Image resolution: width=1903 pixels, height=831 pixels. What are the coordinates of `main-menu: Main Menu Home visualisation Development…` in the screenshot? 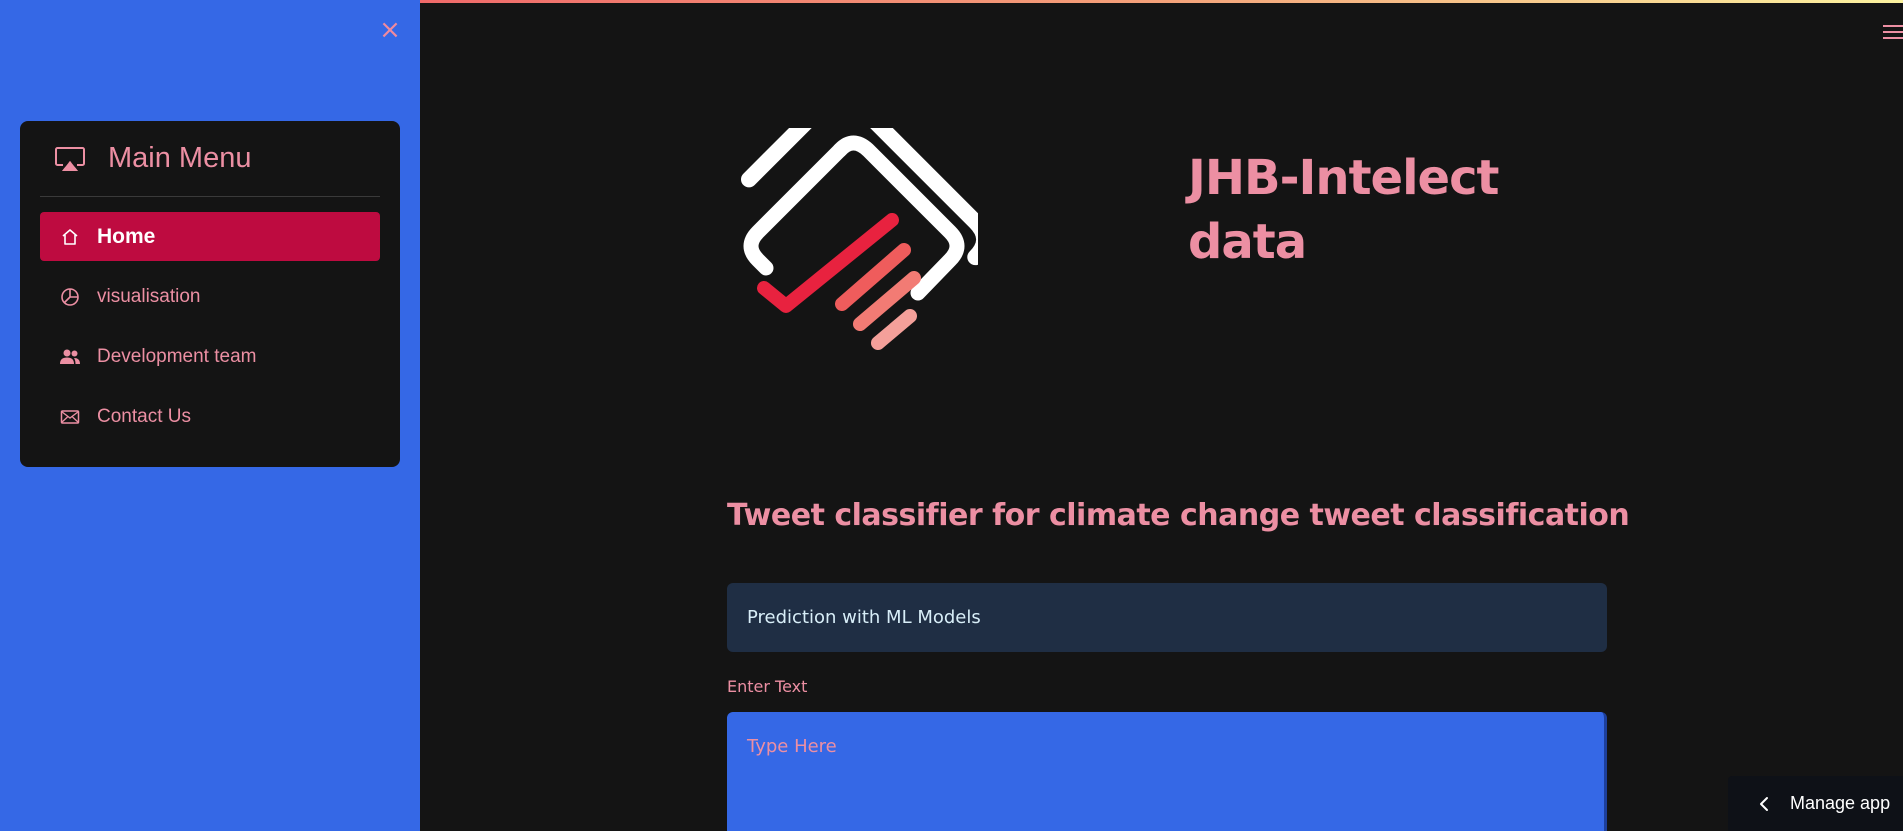 It's located at (210, 294).